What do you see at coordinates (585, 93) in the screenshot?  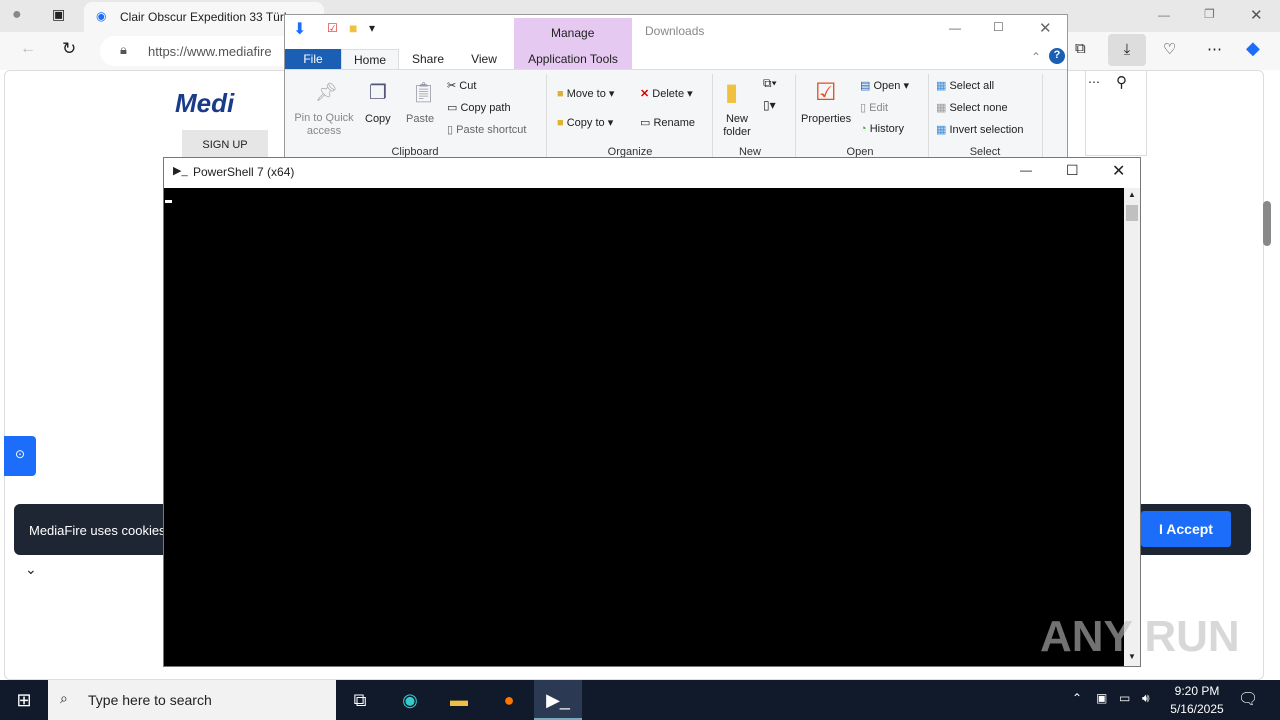 I see `move-to-button: ■ Move to ▾` at bounding box center [585, 93].